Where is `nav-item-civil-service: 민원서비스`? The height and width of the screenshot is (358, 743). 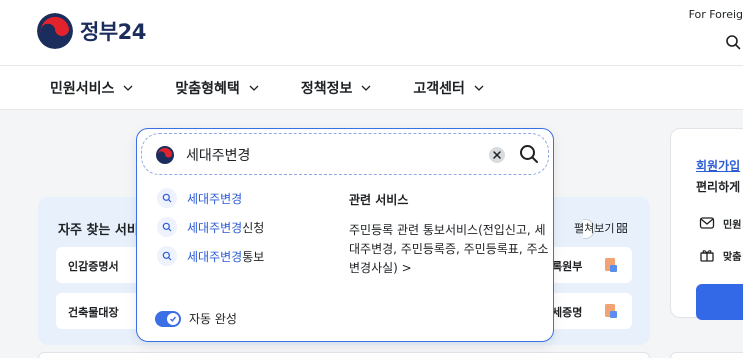
nav-item-civil-service: 민원서비스 is located at coordinates (91, 88).